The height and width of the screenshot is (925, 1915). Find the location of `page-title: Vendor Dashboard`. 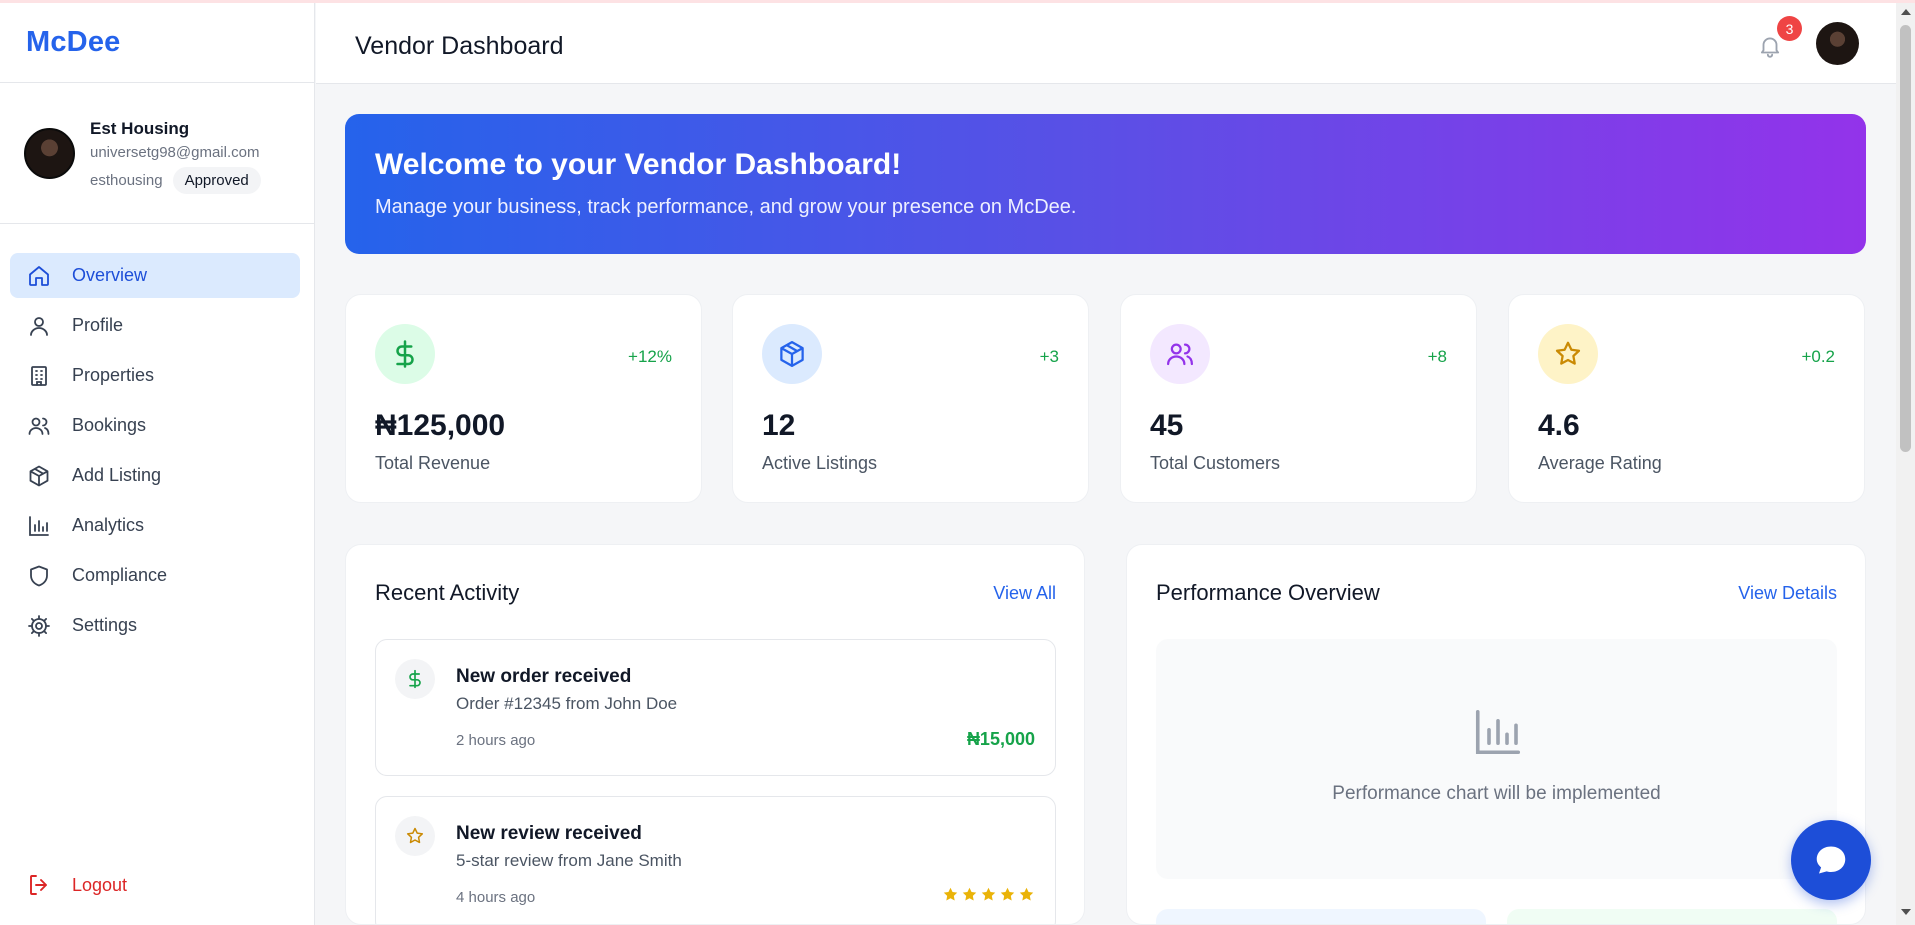

page-title: Vendor Dashboard is located at coordinates (459, 46).